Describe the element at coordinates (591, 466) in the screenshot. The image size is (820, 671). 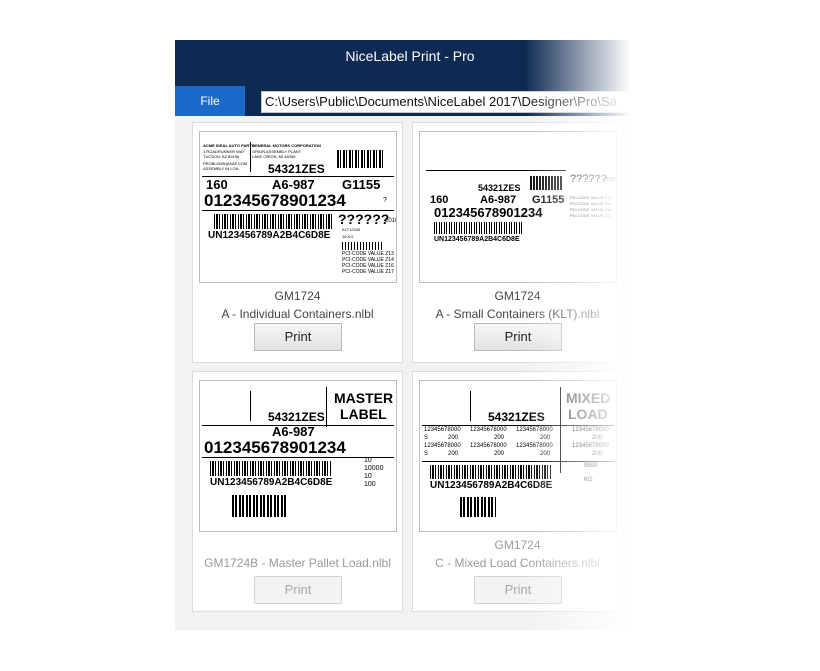
I see `label-total: 9999` at that location.